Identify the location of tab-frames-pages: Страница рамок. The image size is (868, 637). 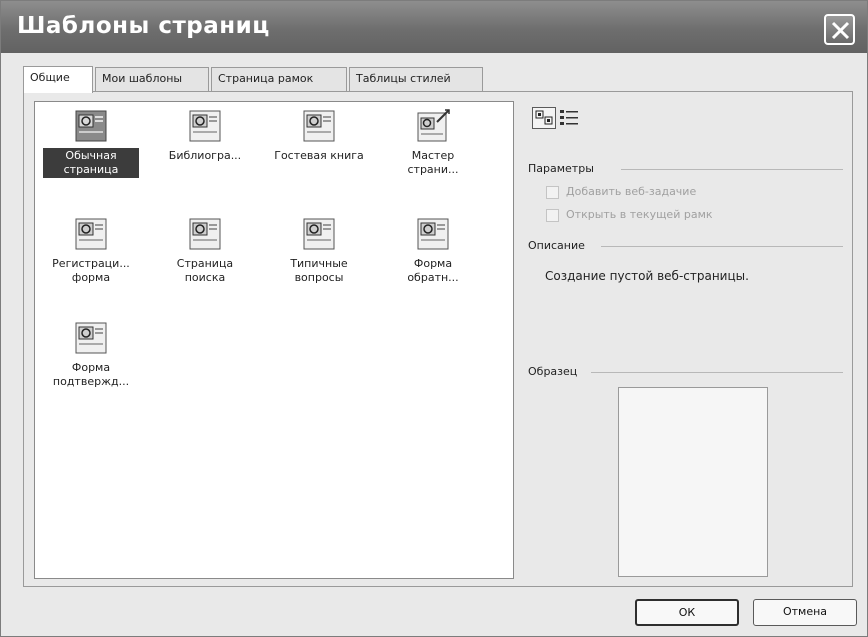
(279, 79).